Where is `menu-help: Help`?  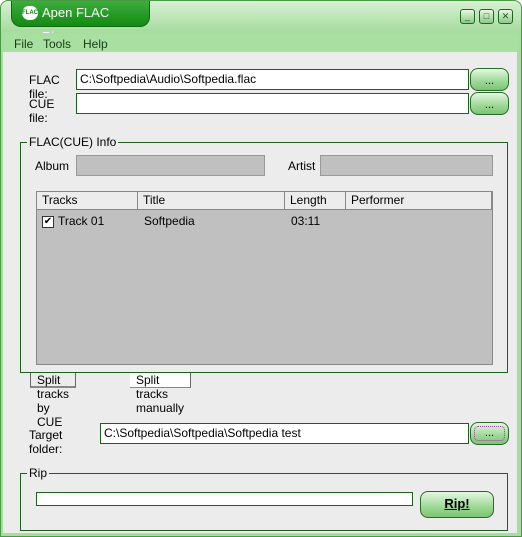
menu-help: Help is located at coordinates (95, 44).